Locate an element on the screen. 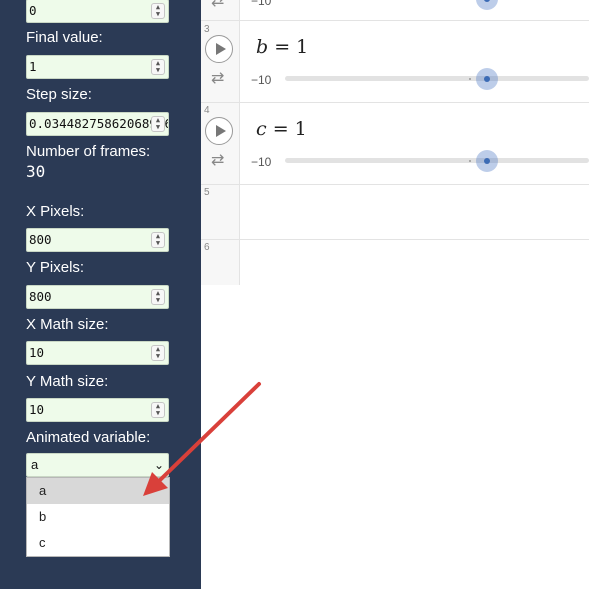 This screenshot has width=589, height=589. annotation-arrow is located at coordinates (202, 439).